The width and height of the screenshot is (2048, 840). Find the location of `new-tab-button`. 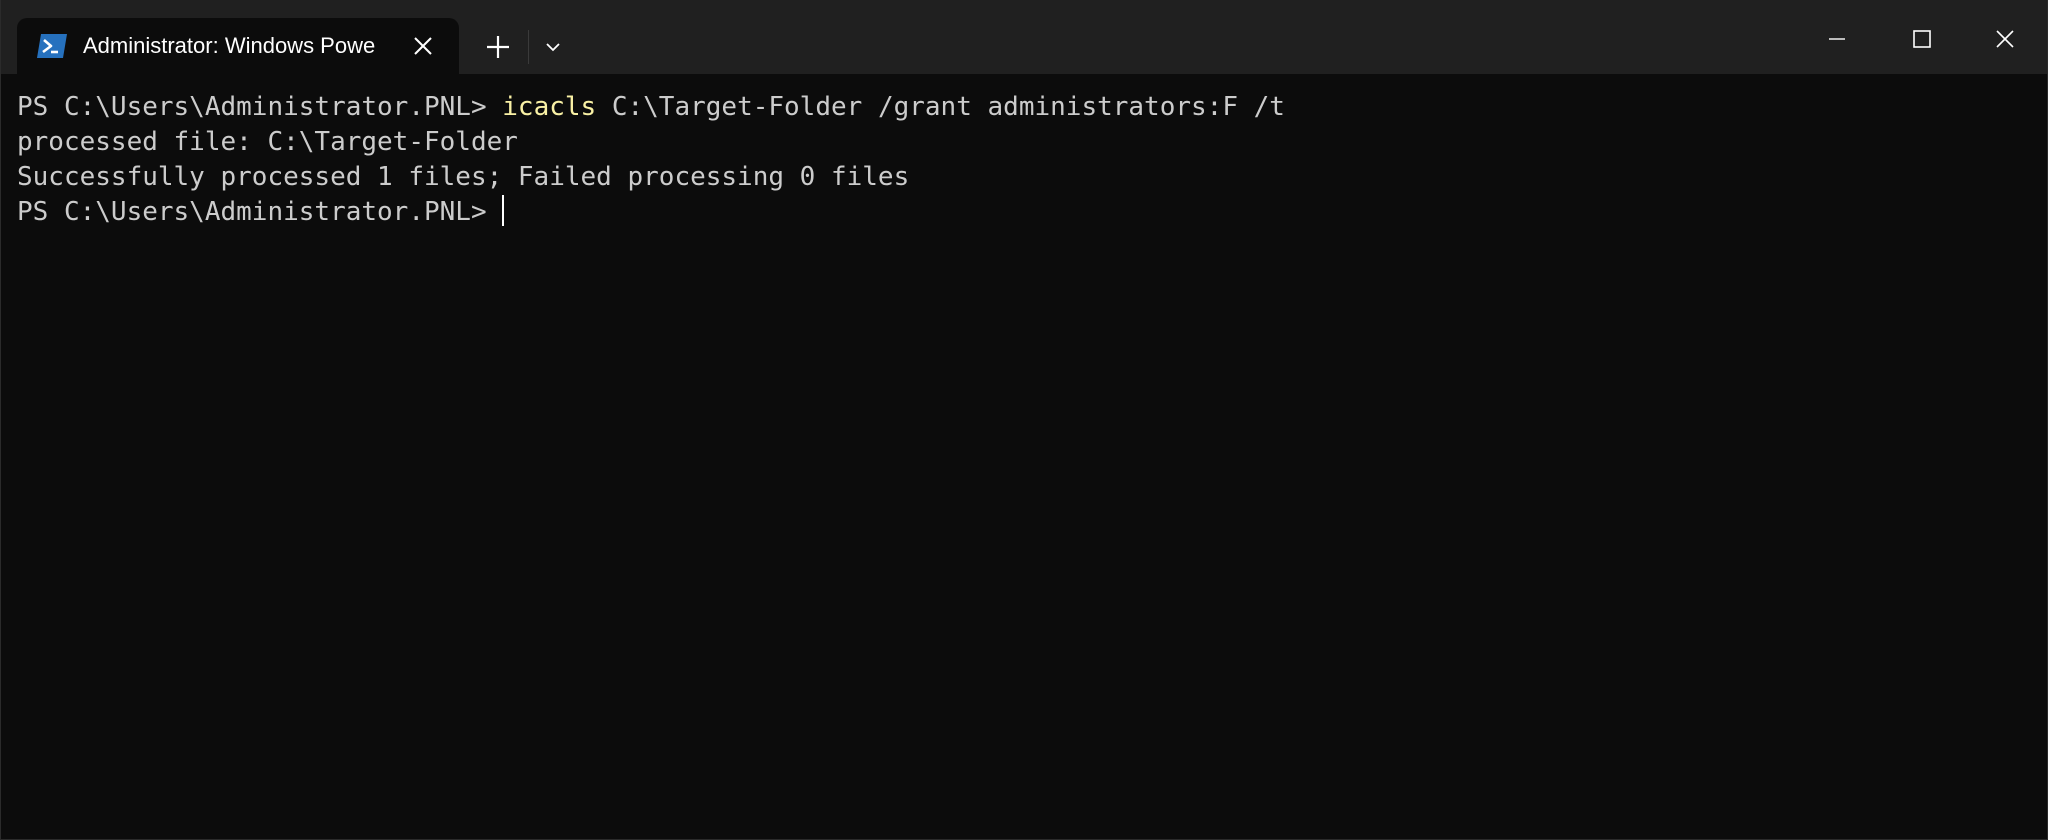

new-tab-button is located at coordinates (498, 47).